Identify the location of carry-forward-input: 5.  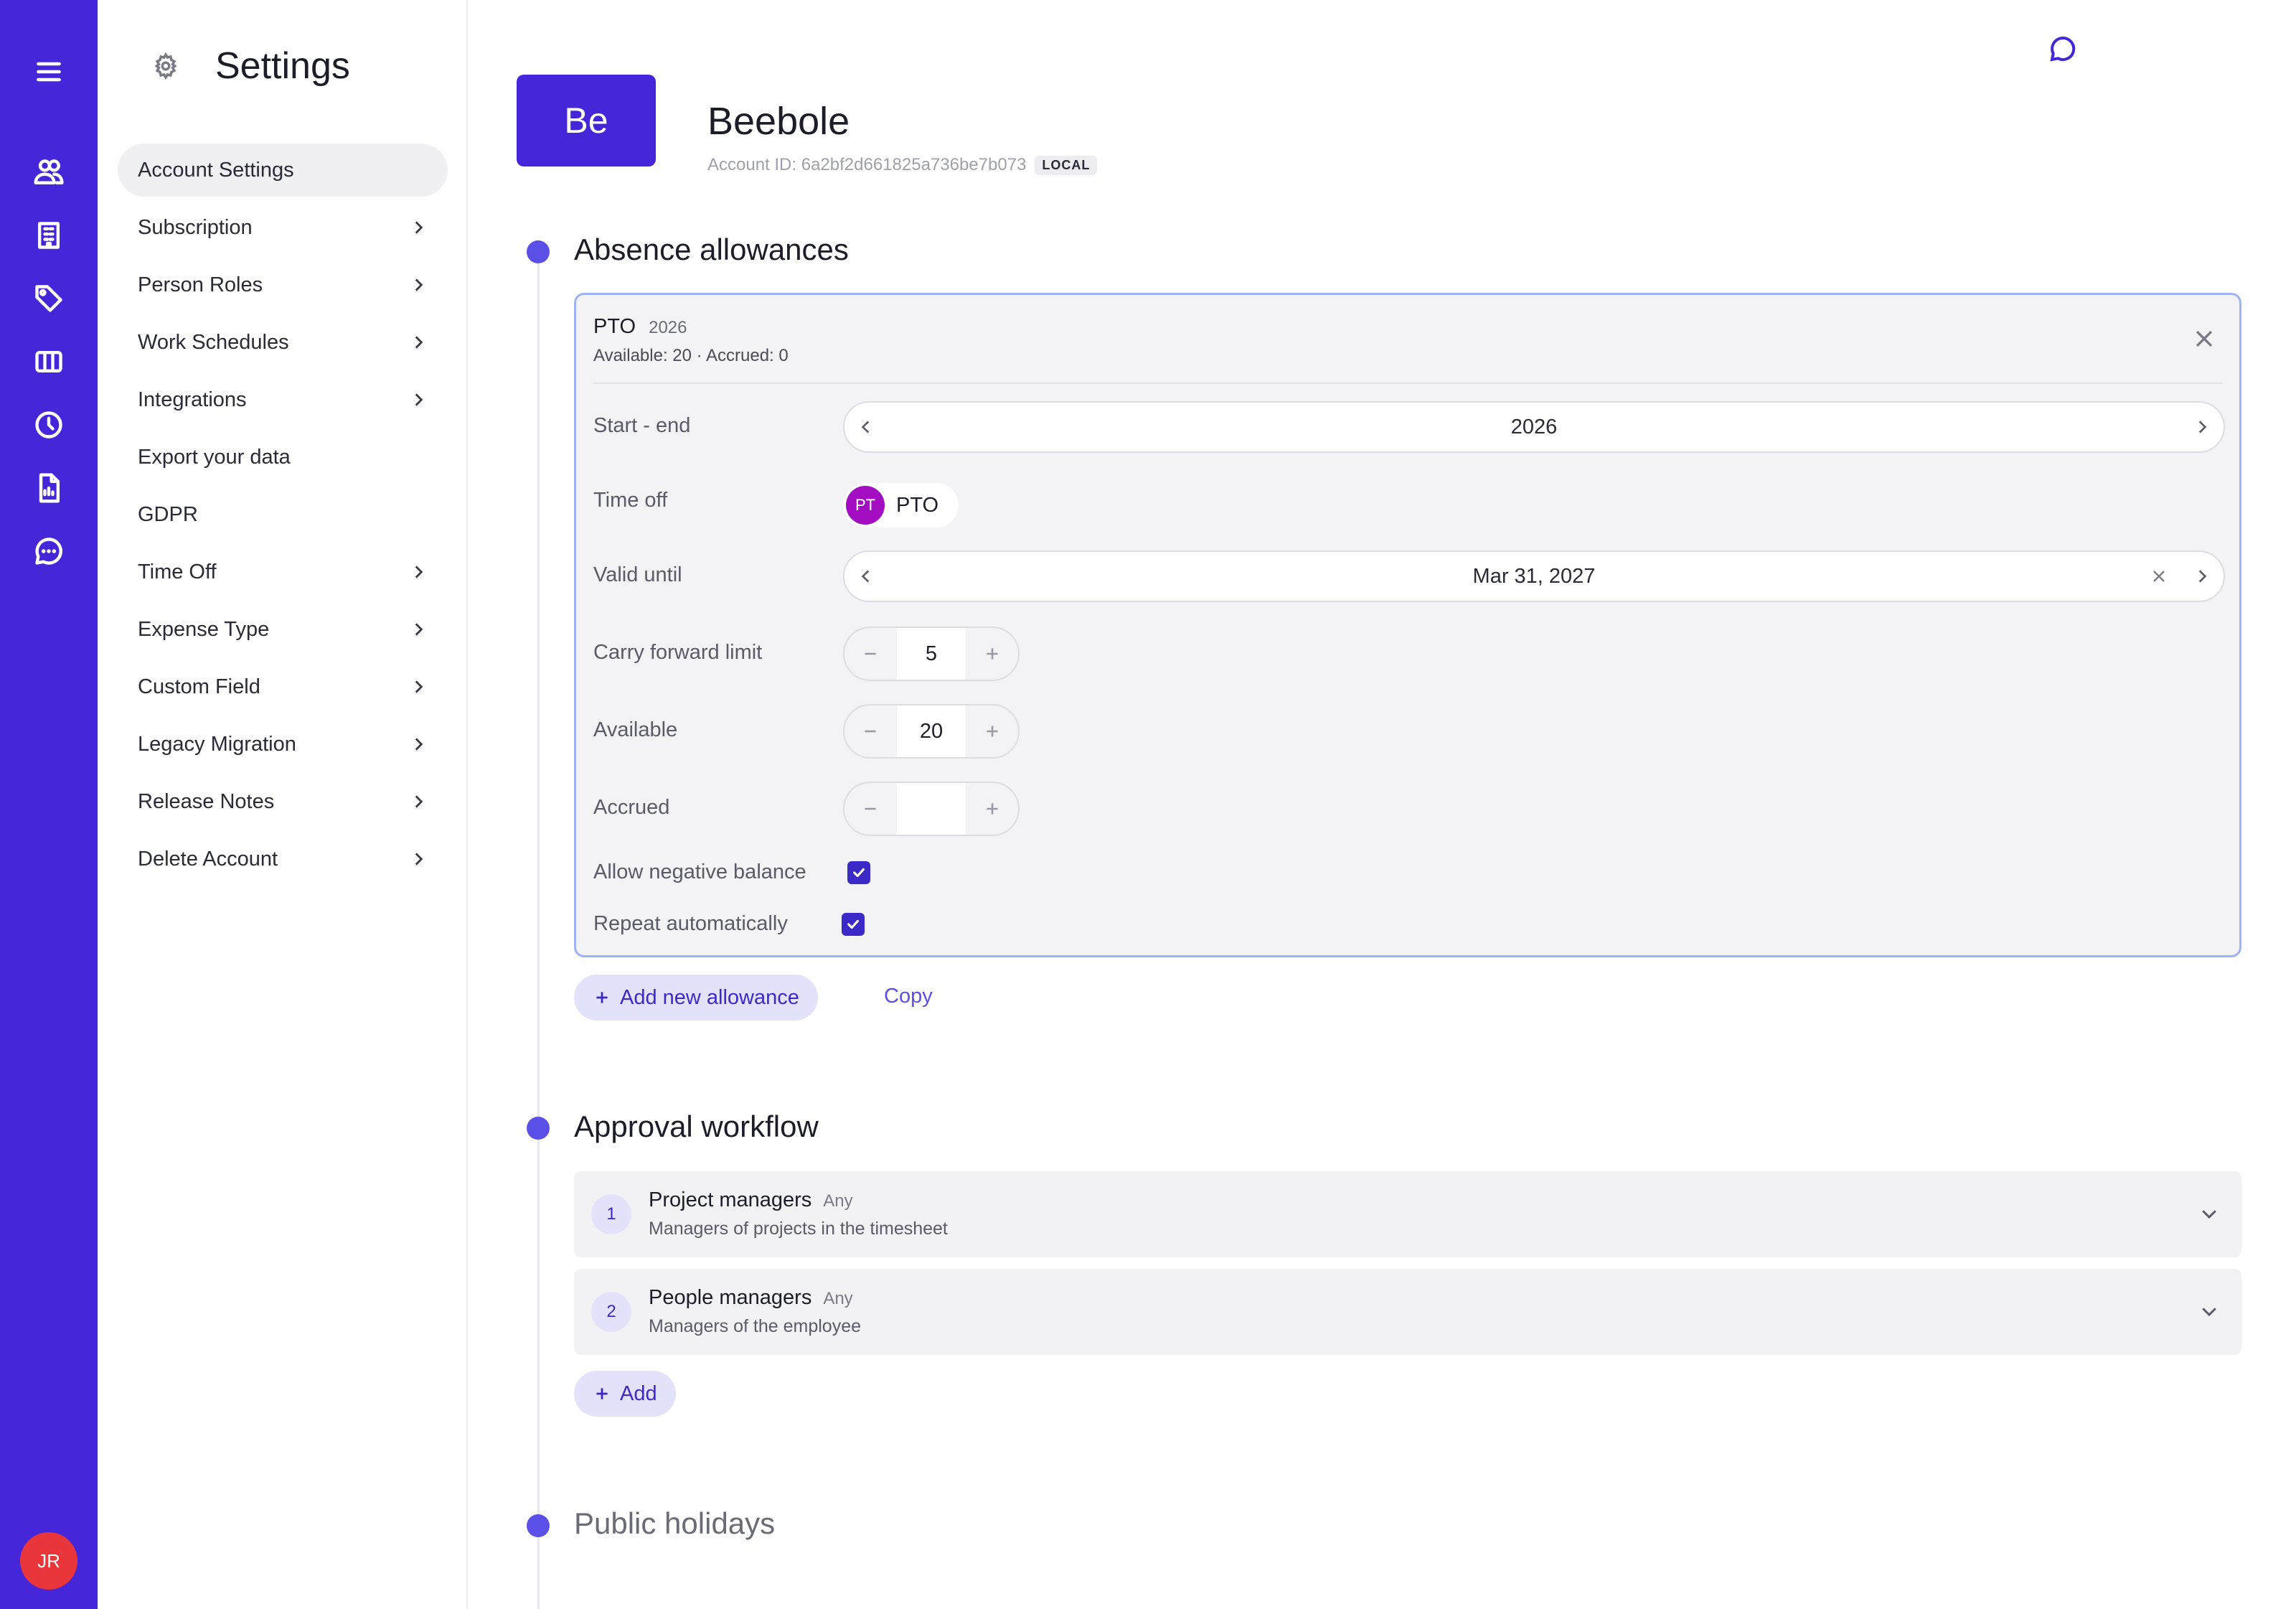
(931, 654).